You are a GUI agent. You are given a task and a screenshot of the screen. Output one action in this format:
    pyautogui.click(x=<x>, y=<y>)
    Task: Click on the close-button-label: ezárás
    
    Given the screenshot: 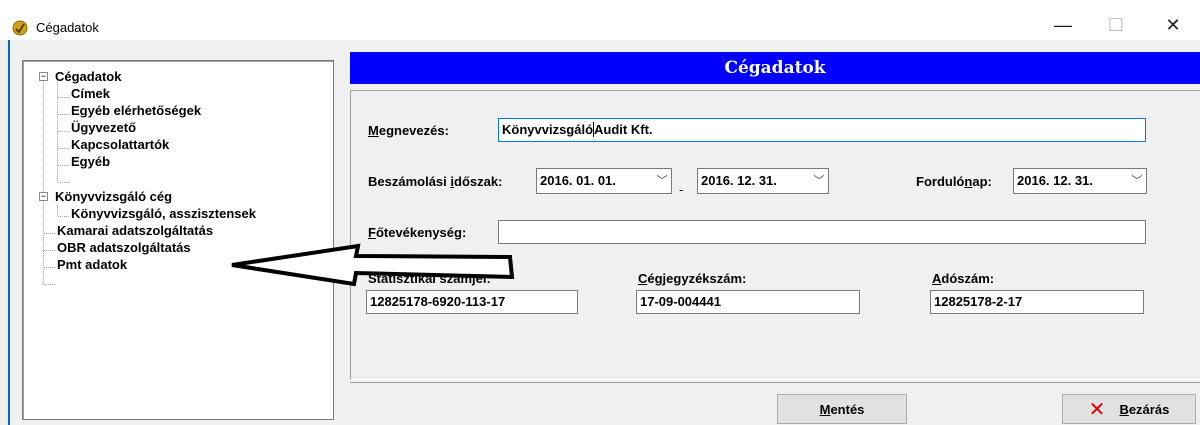 What is the action you would take?
    pyautogui.click(x=1149, y=409)
    